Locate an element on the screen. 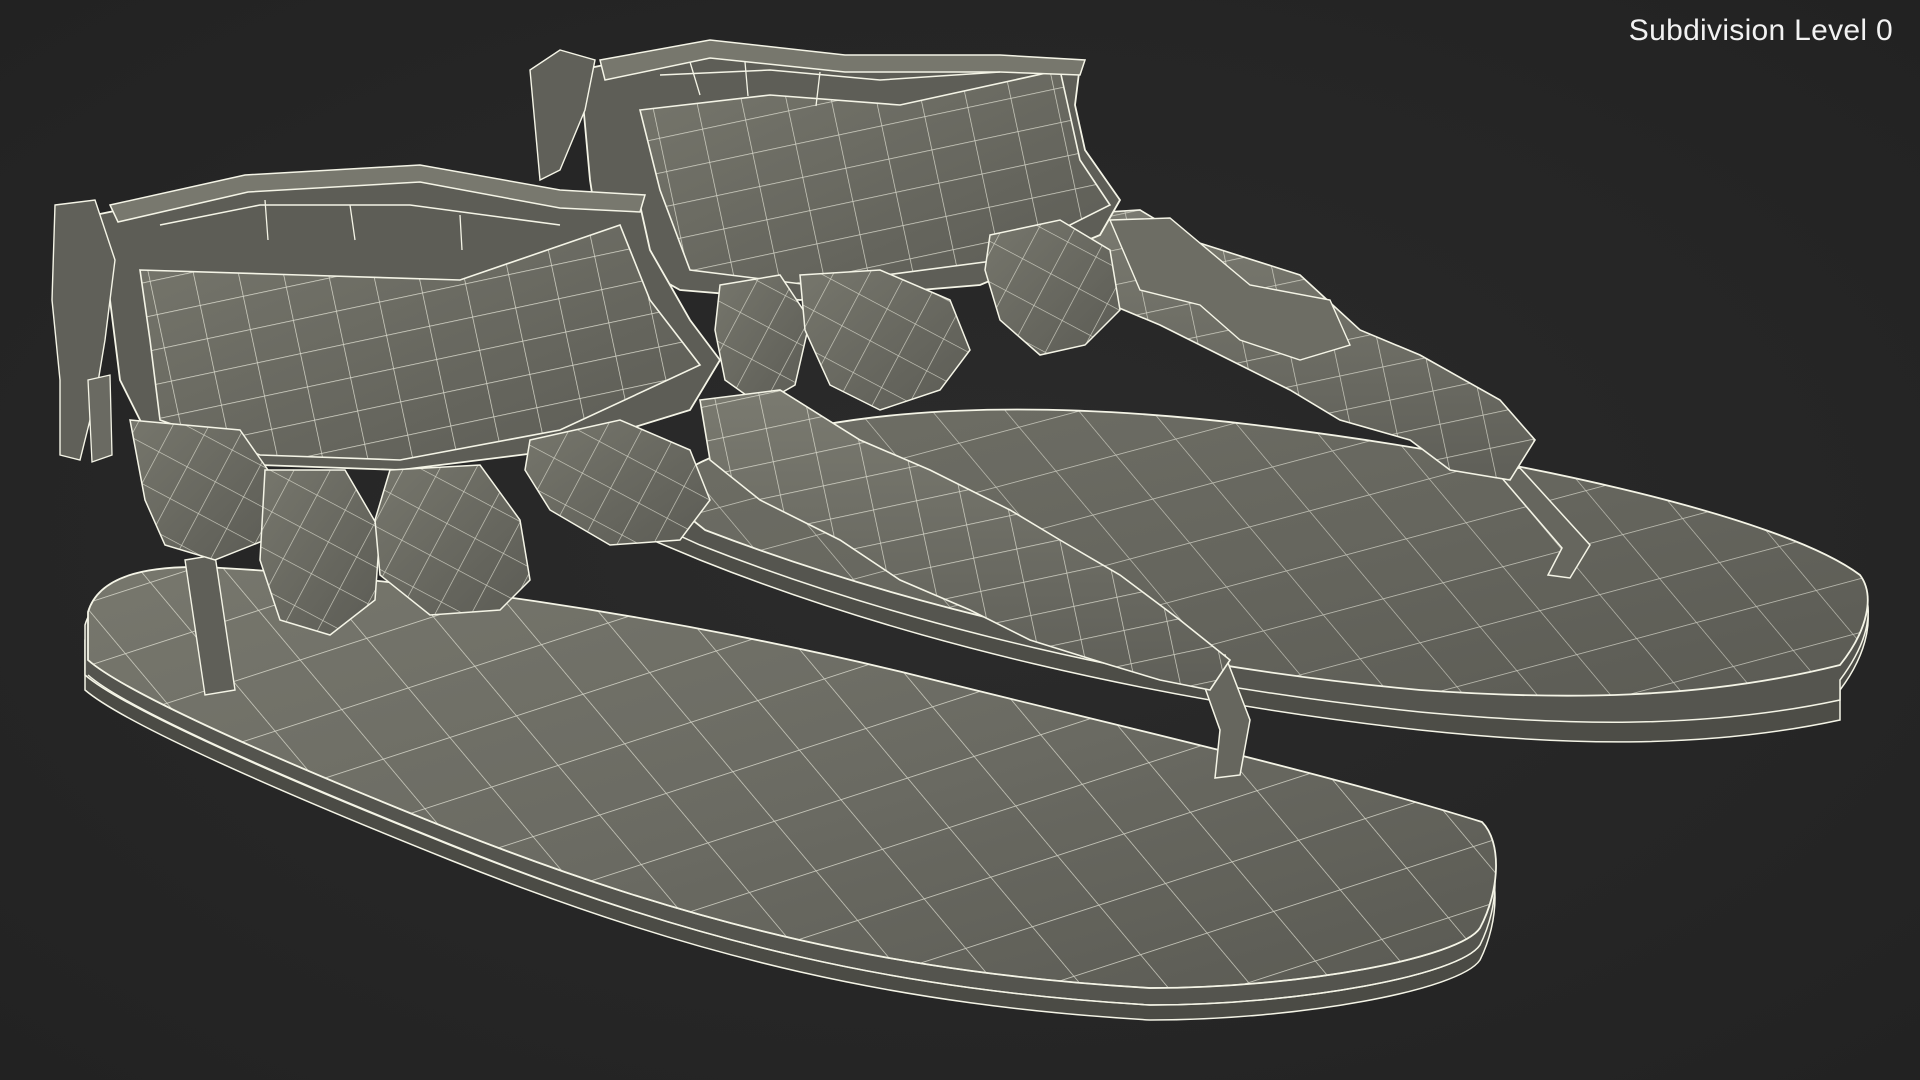  subdivision-level-label: Subdivision Level 0 is located at coordinates (1760, 30).